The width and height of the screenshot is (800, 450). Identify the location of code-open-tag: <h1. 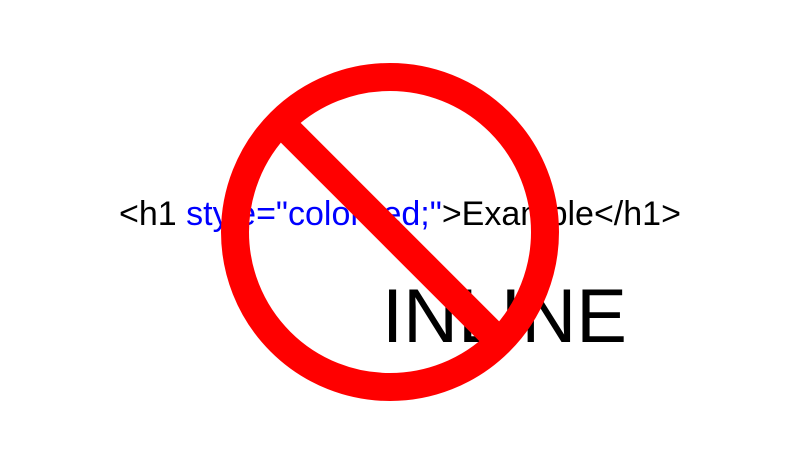
(153, 214).